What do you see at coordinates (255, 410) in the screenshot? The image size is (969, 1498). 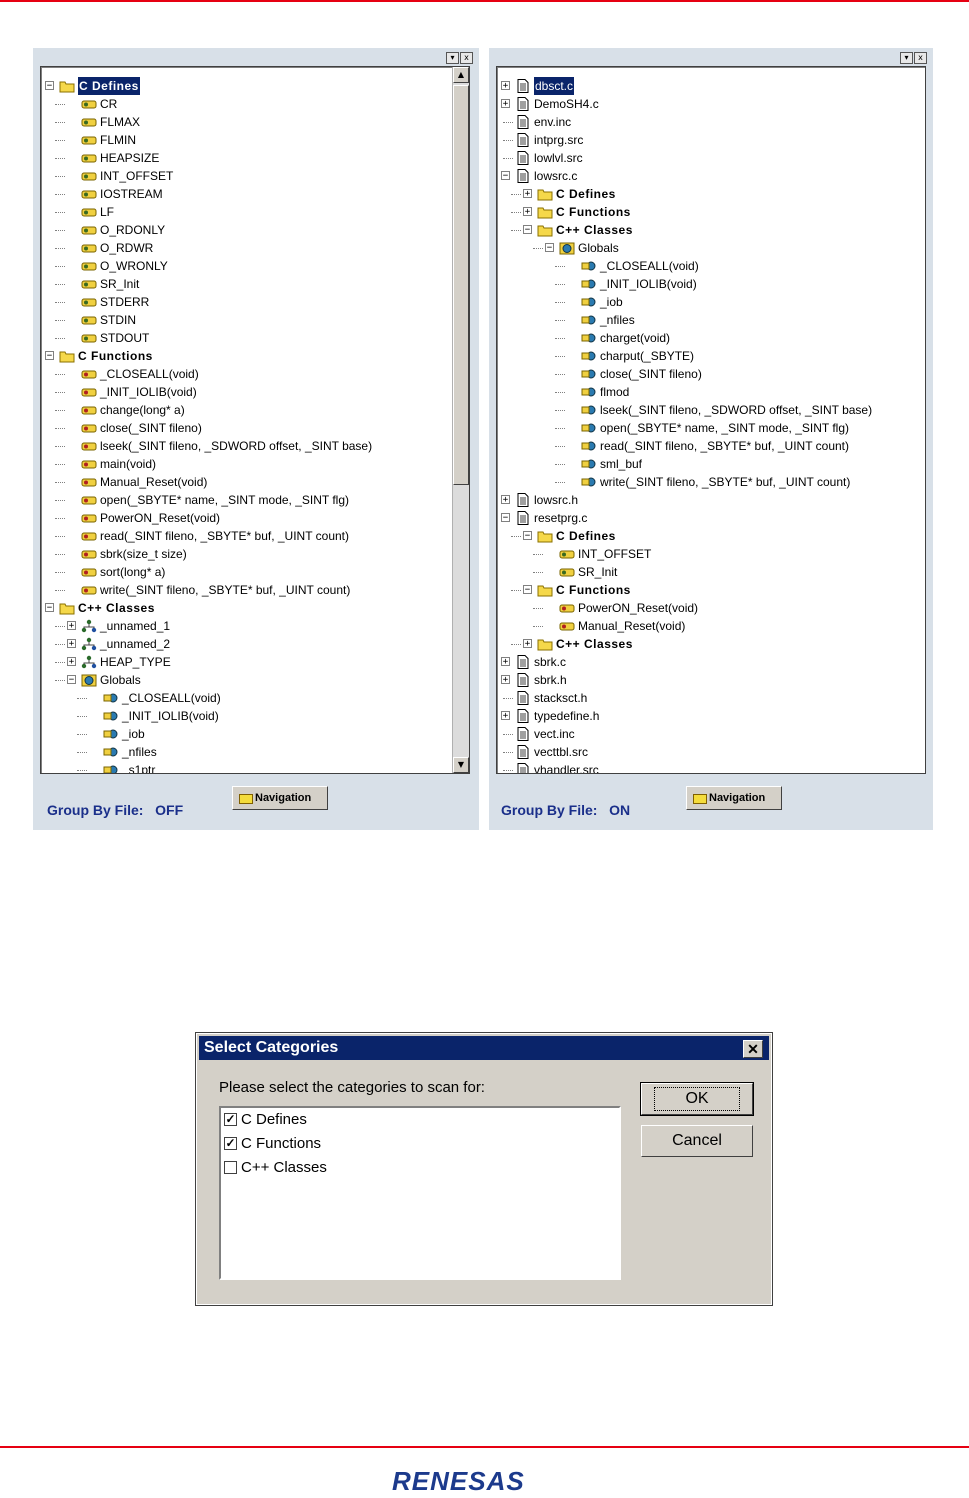 I see `tree-node: change(long* a)` at bounding box center [255, 410].